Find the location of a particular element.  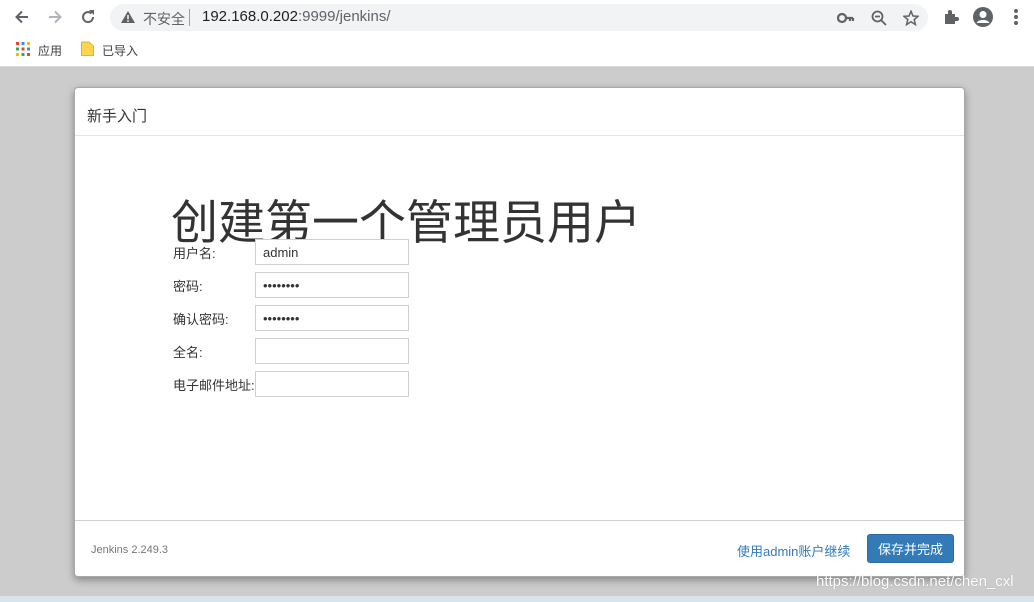

email-label: 电子邮件地址: is located at coordinates (214, 385).